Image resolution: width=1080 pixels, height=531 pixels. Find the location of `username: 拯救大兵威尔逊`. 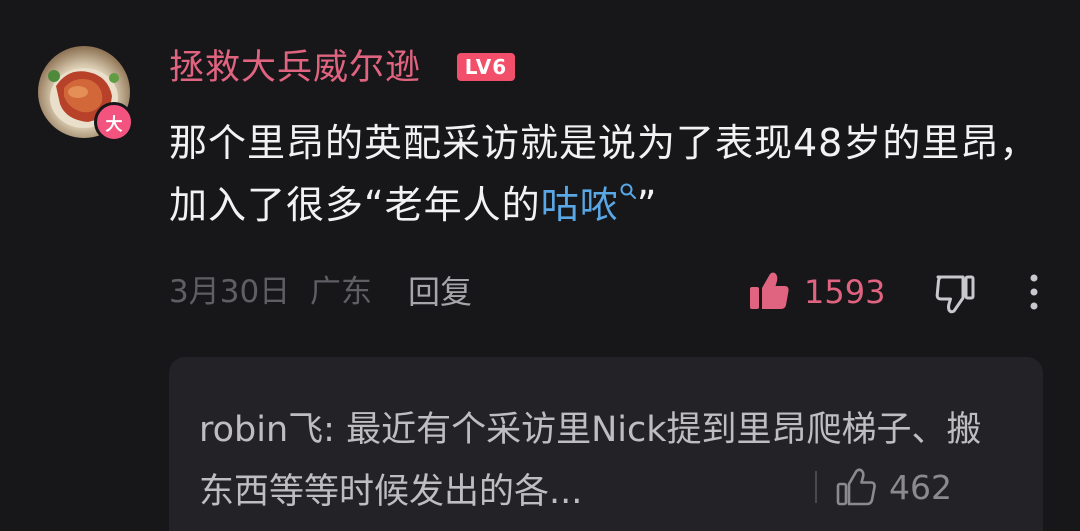

username: 拯救大兵威尔逊 is located at coordinates (295, 68).